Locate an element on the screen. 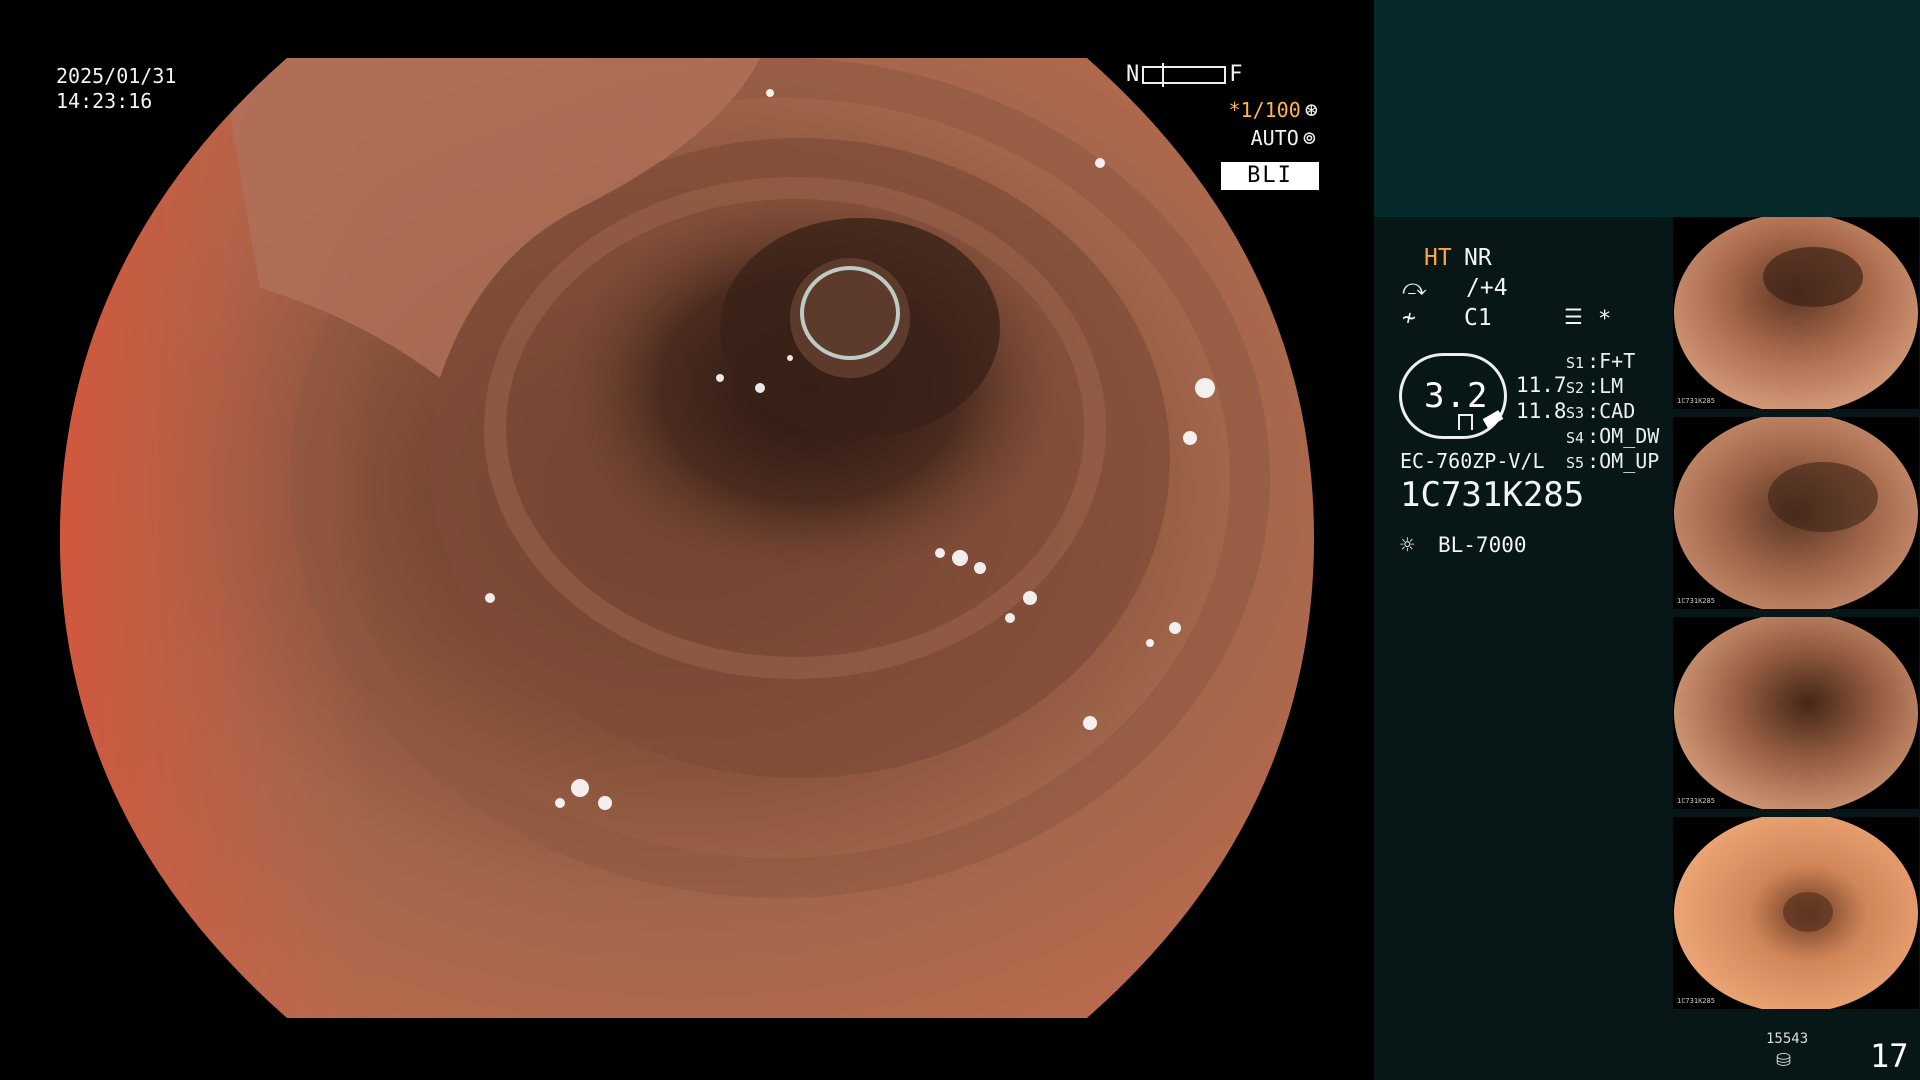  thumbnail-1: 1C731K285 is located at coordinates (1796, 313).